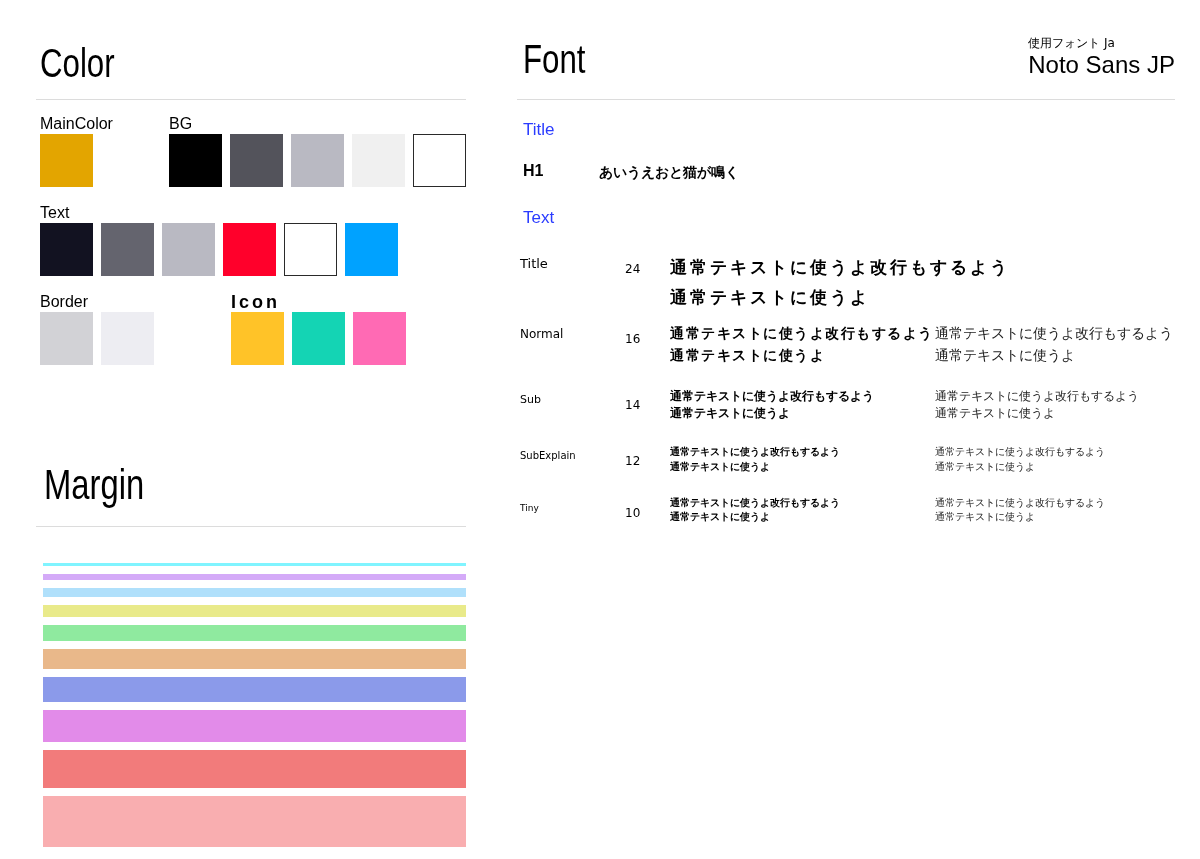  Describe the element at coordinates (554, 59) in the screenshot. I see `section-title: Font` at that location.